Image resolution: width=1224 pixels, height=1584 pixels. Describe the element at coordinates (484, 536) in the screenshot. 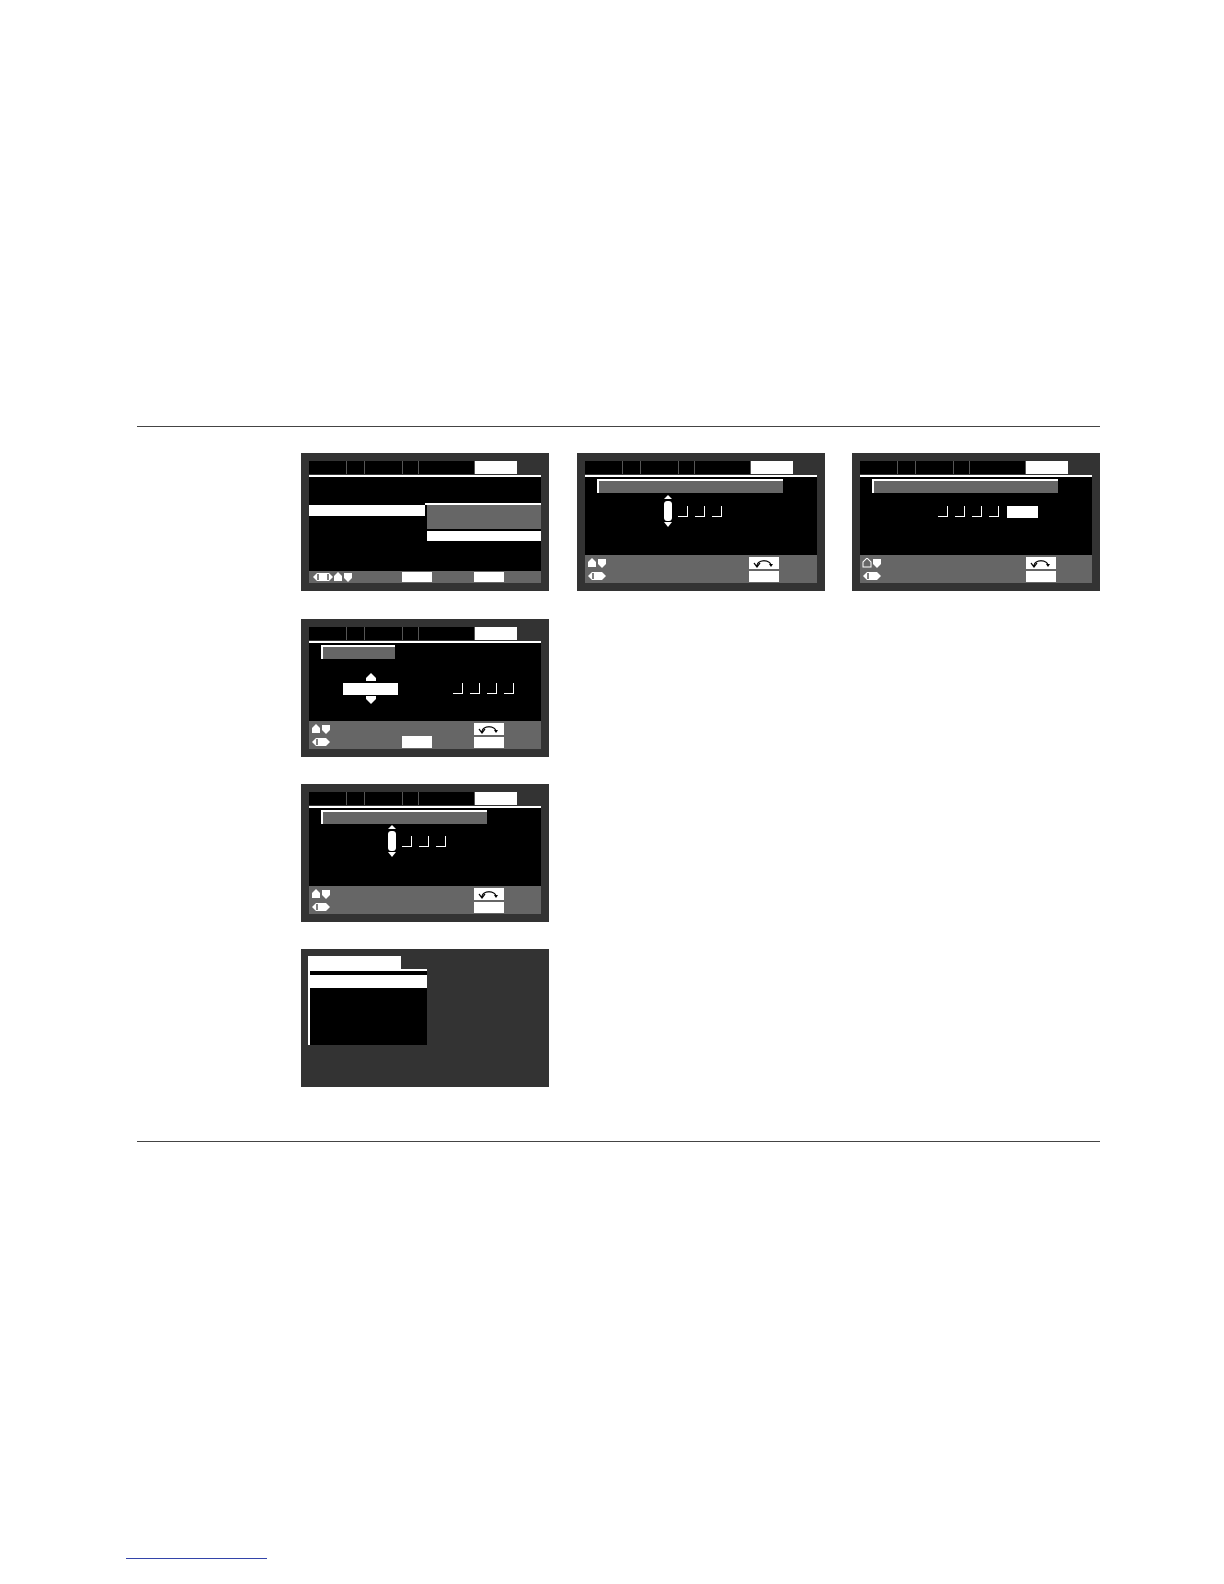

I see `submenu-item` at that location.